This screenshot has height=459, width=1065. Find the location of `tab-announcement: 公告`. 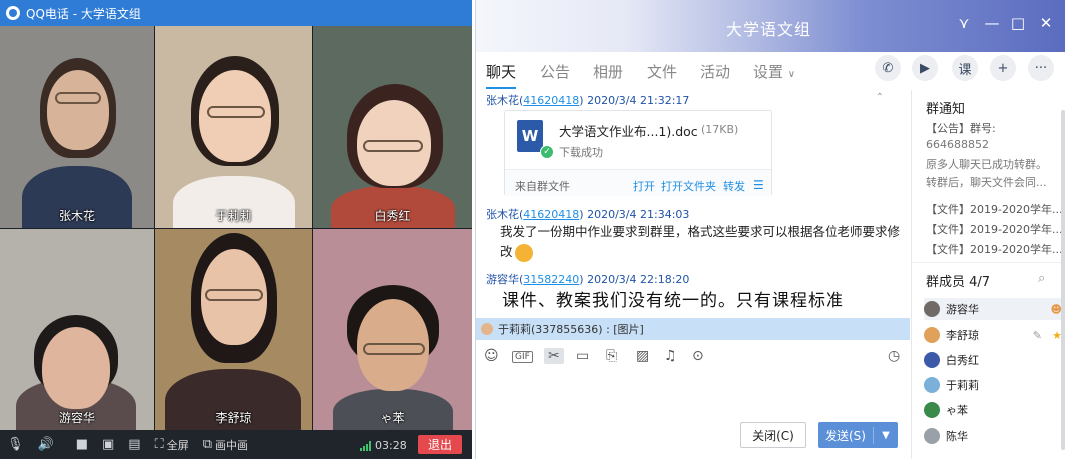

tab-announcement: 公告 is located at coordinates (555, 71).